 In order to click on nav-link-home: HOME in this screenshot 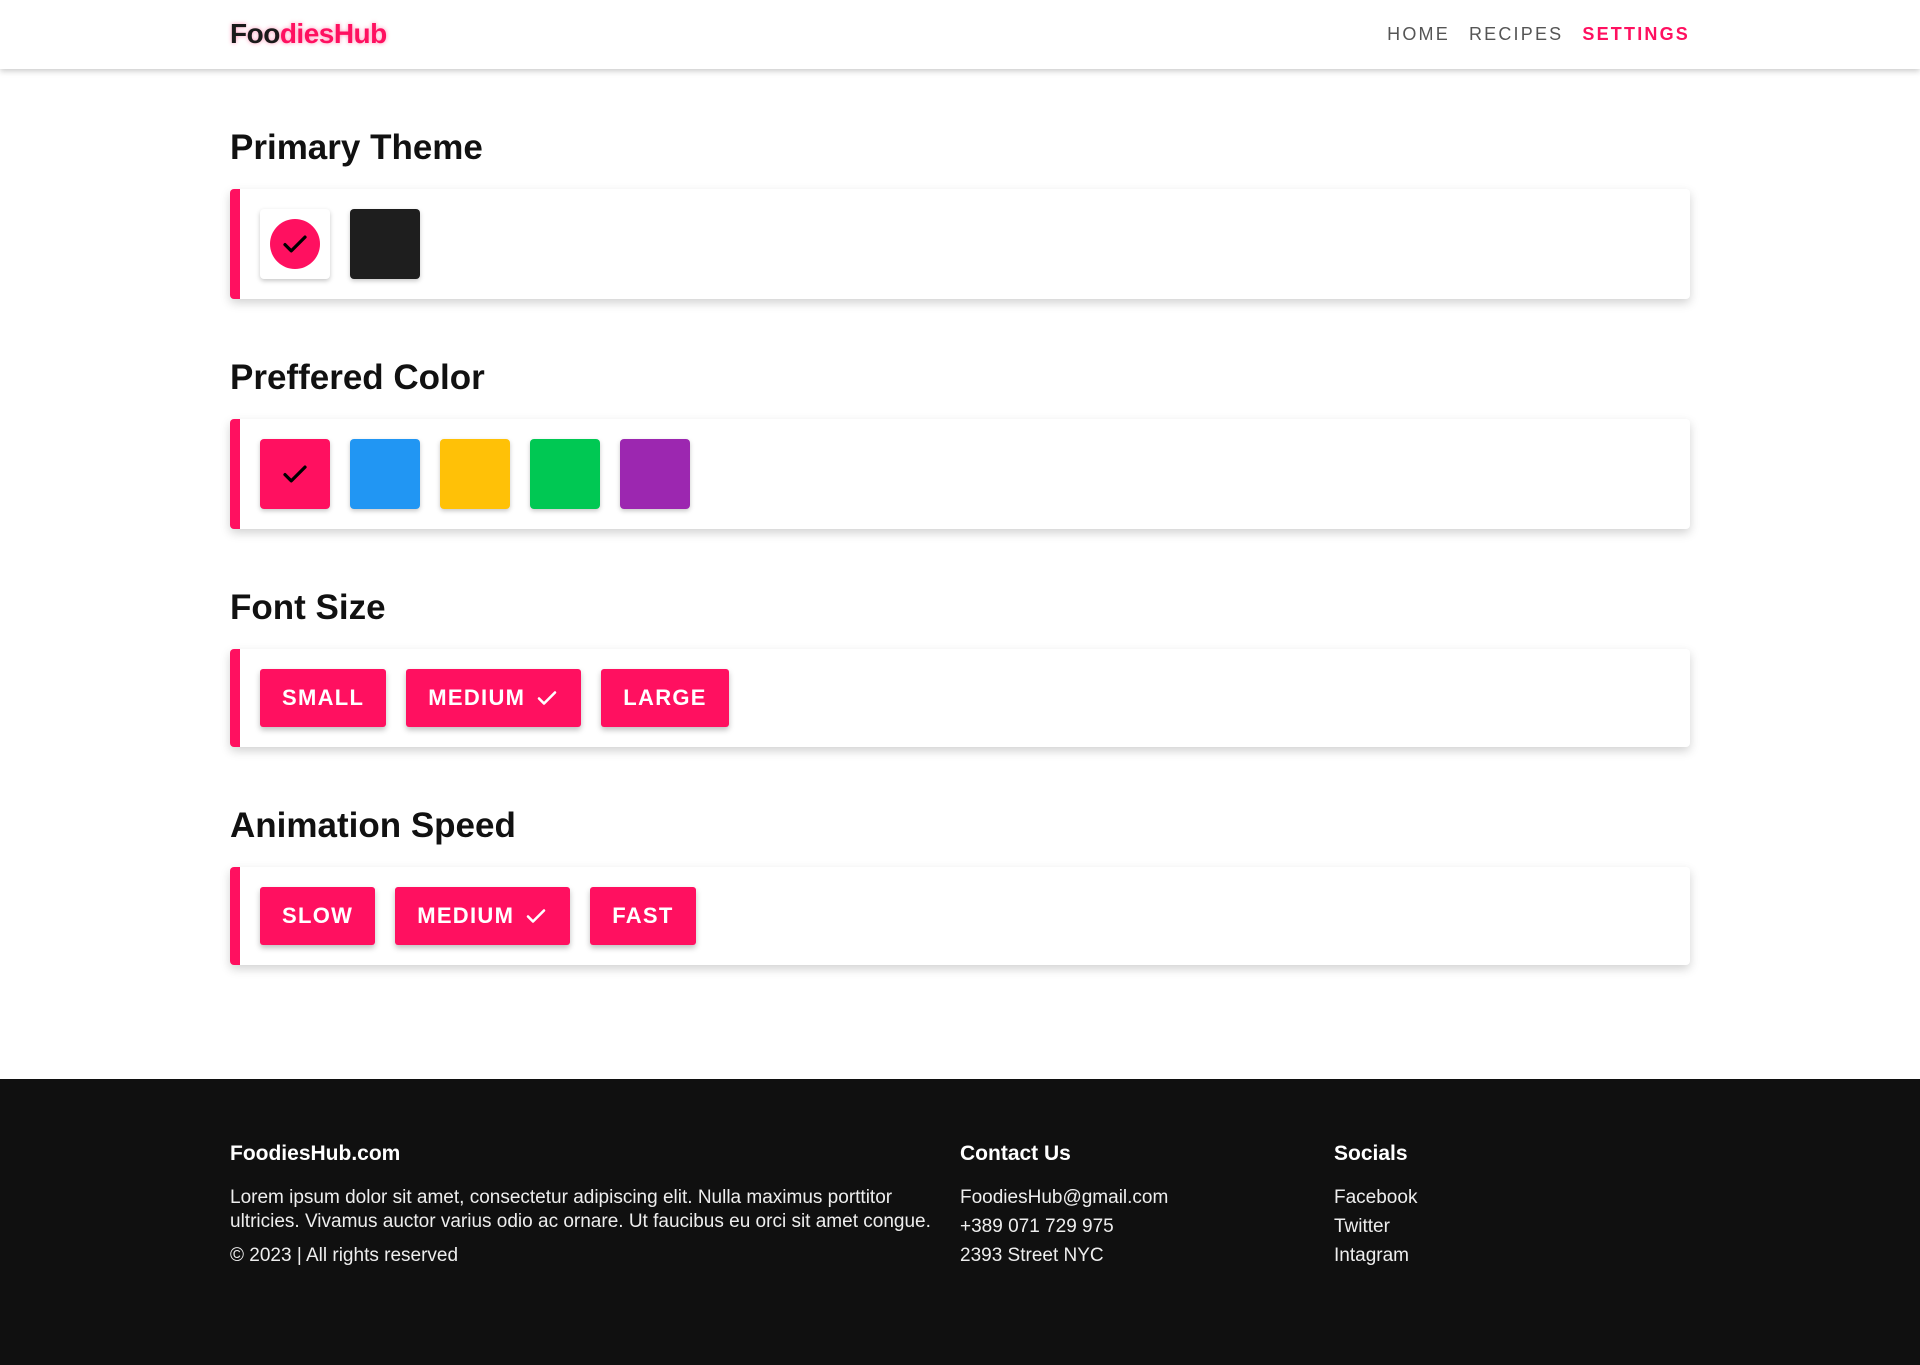, I will do `click(1418, 34)`.